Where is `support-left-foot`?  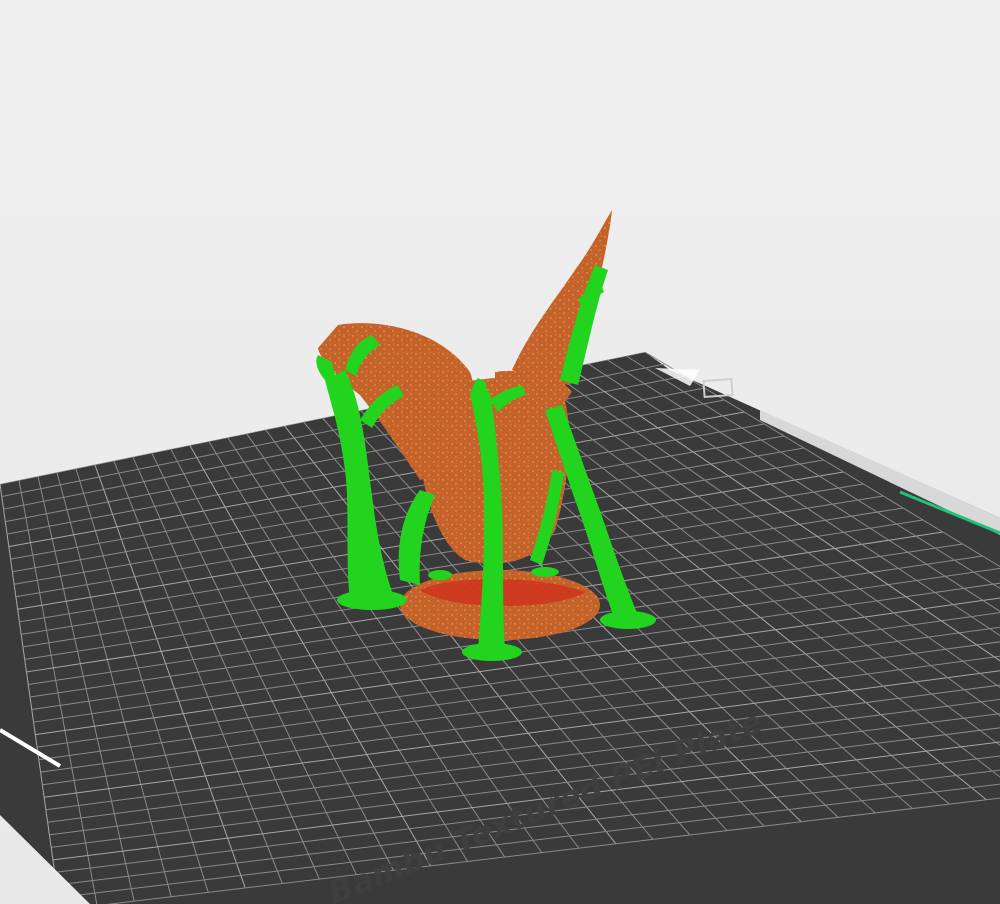
support-left-foot is located at coordinates (372, 600).